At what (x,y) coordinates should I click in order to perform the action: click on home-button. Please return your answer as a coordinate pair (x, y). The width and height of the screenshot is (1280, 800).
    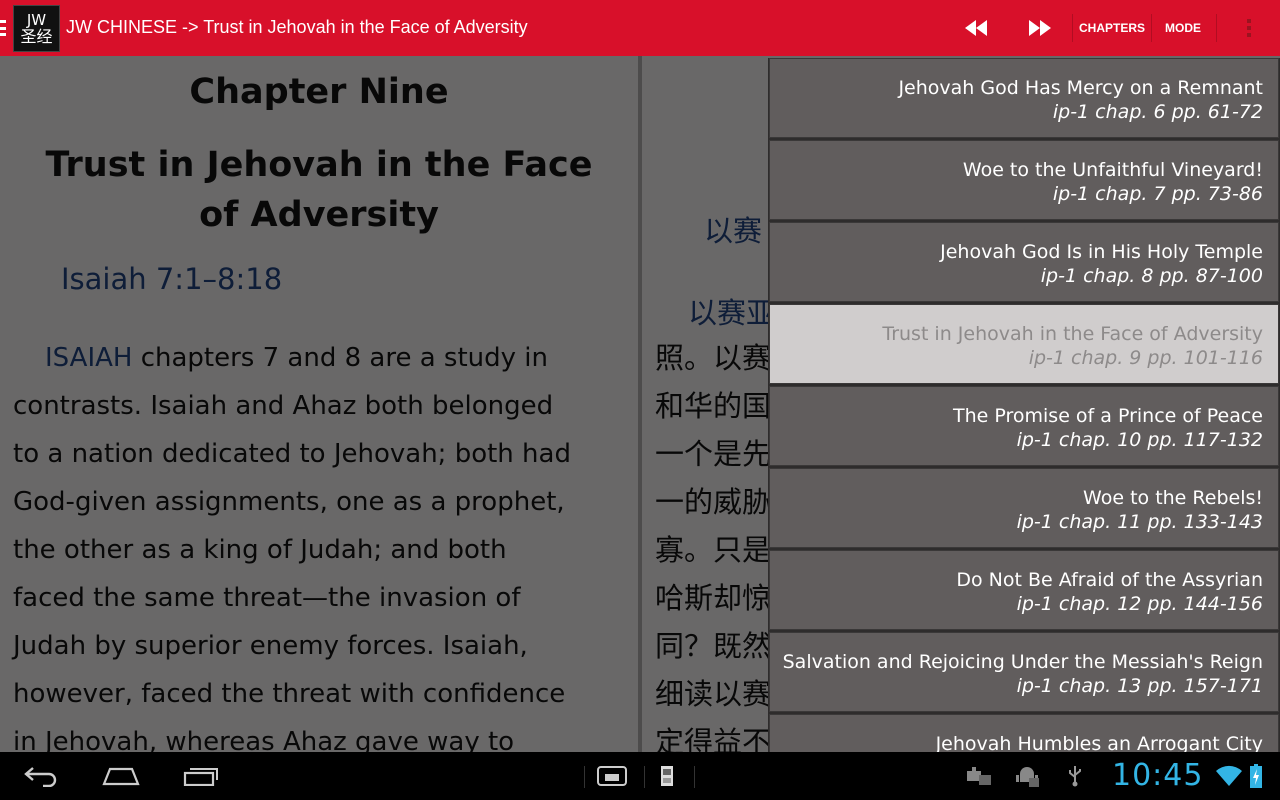
    Looking at the image, I should click on (121, 776).